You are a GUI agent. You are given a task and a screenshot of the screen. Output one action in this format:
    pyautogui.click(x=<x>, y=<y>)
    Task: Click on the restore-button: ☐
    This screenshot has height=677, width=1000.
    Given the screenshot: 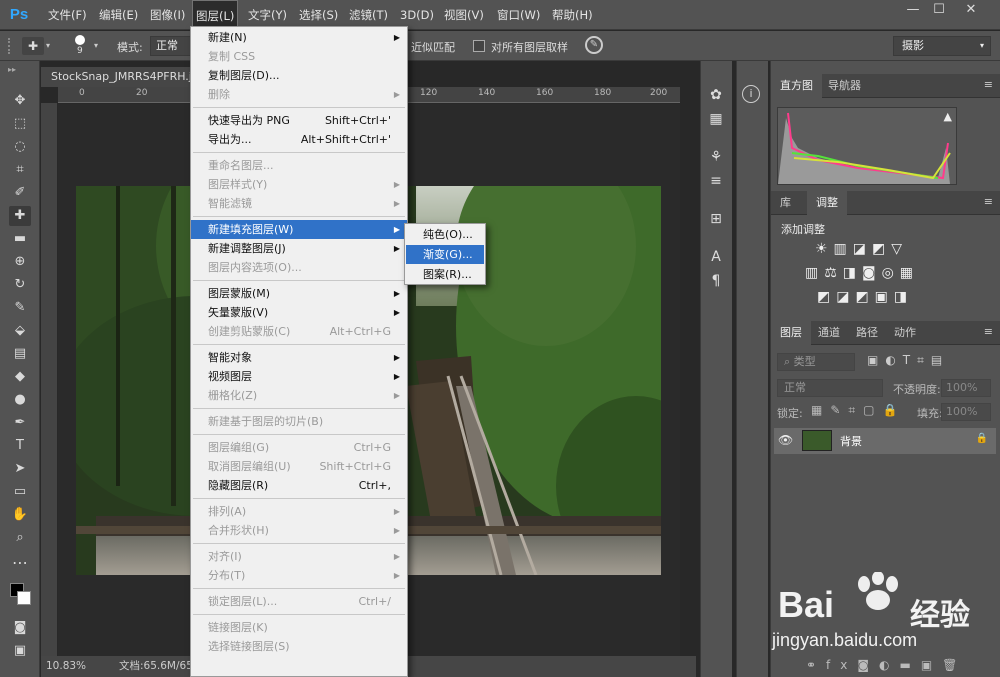 What is the action you would take?
    pyautogui.click(x=939, y=11)
    